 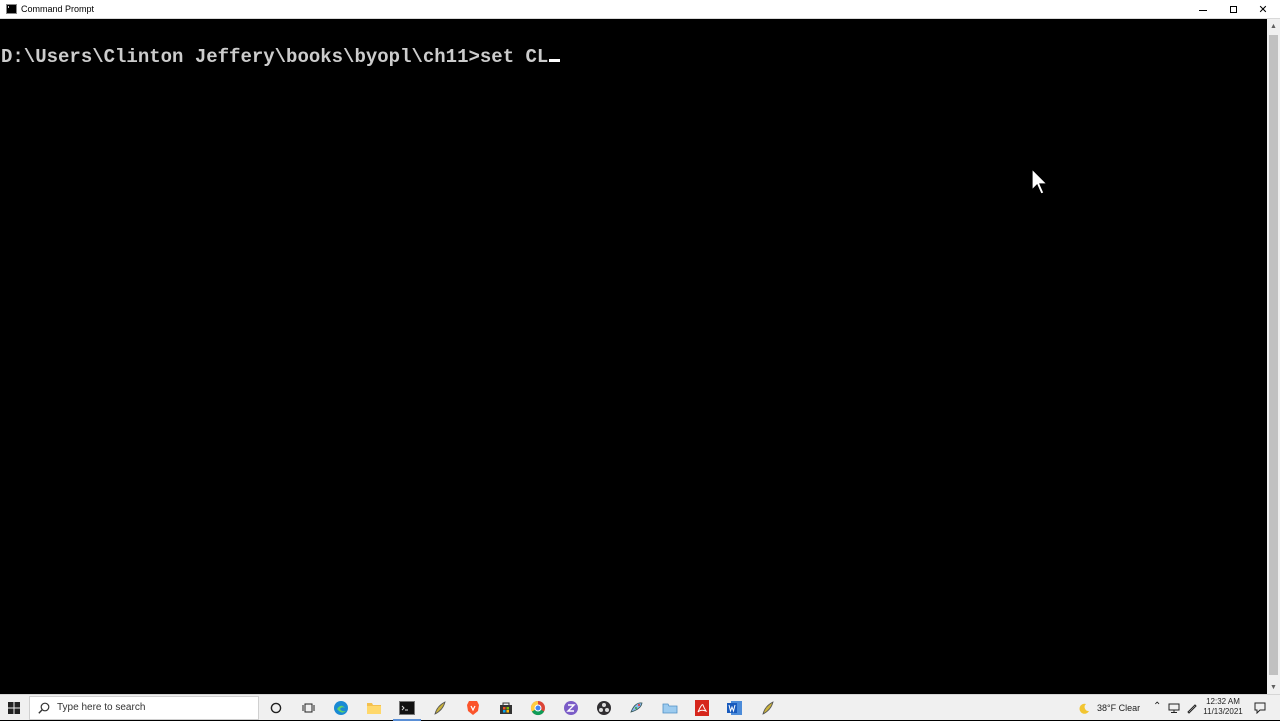 What do you see at coordinates (1084, 708) in the screenshot?
I see `weather-moon-icon` at bounding box center [1084, 708].